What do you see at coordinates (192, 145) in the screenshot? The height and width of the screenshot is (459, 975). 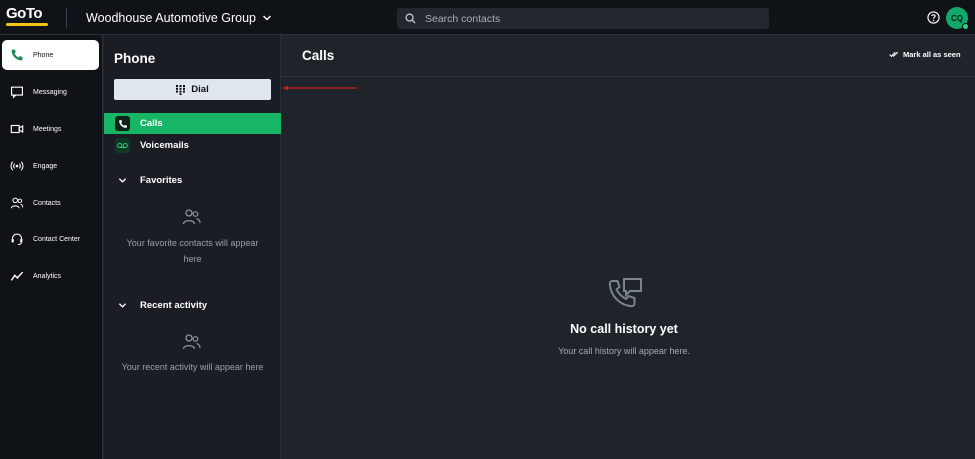 I see `voicemails-nav-item: Voicemails` at bounding box center [192, 145].